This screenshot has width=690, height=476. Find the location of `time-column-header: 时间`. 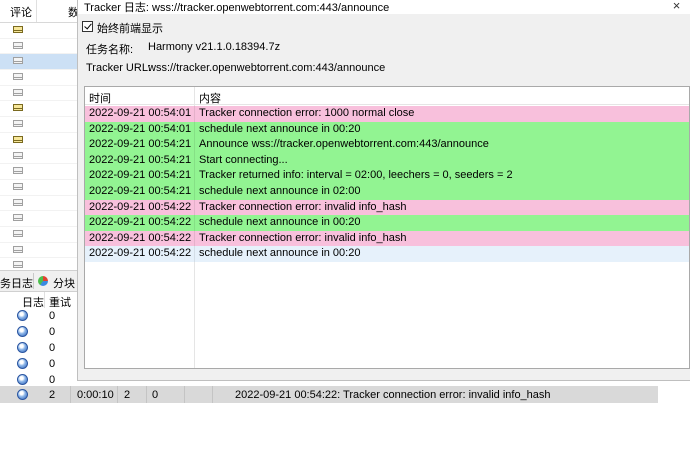

time-column-header: 时间 is located at coordinates (100, 98).